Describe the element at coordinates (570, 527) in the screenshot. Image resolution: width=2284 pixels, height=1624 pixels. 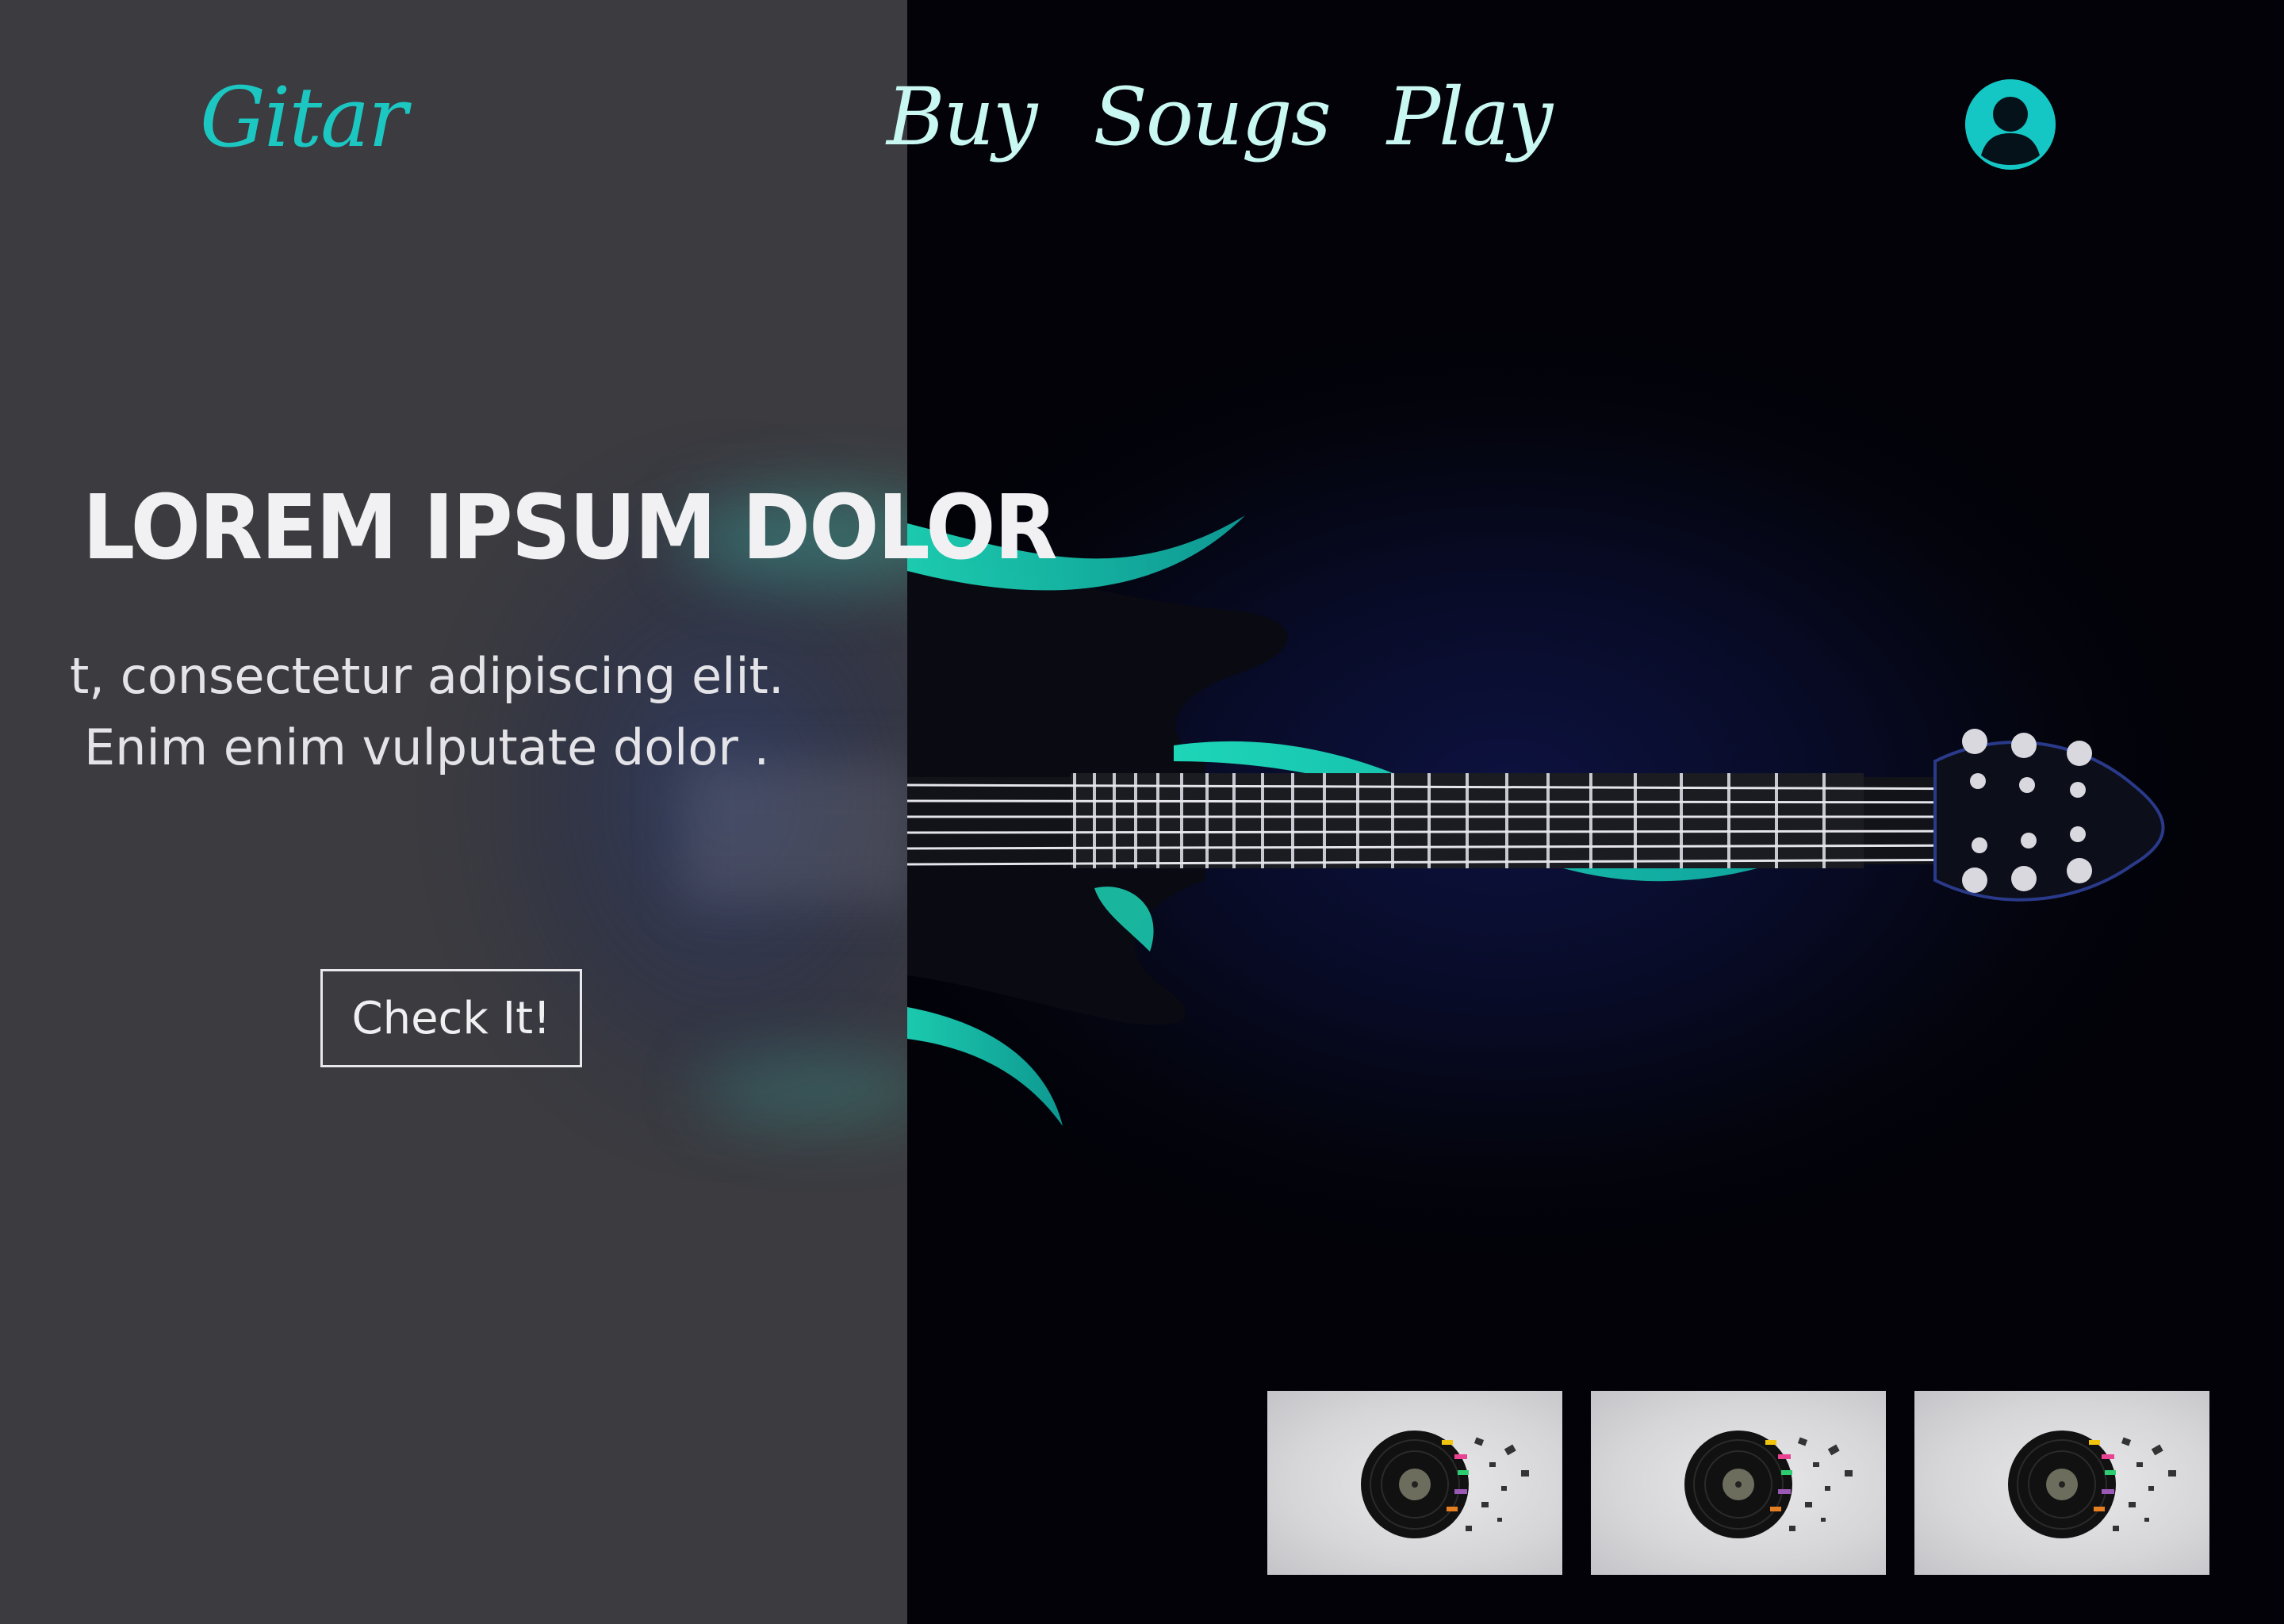
I see `hero-title: LOREM IPSUM DOLOR` at that location.